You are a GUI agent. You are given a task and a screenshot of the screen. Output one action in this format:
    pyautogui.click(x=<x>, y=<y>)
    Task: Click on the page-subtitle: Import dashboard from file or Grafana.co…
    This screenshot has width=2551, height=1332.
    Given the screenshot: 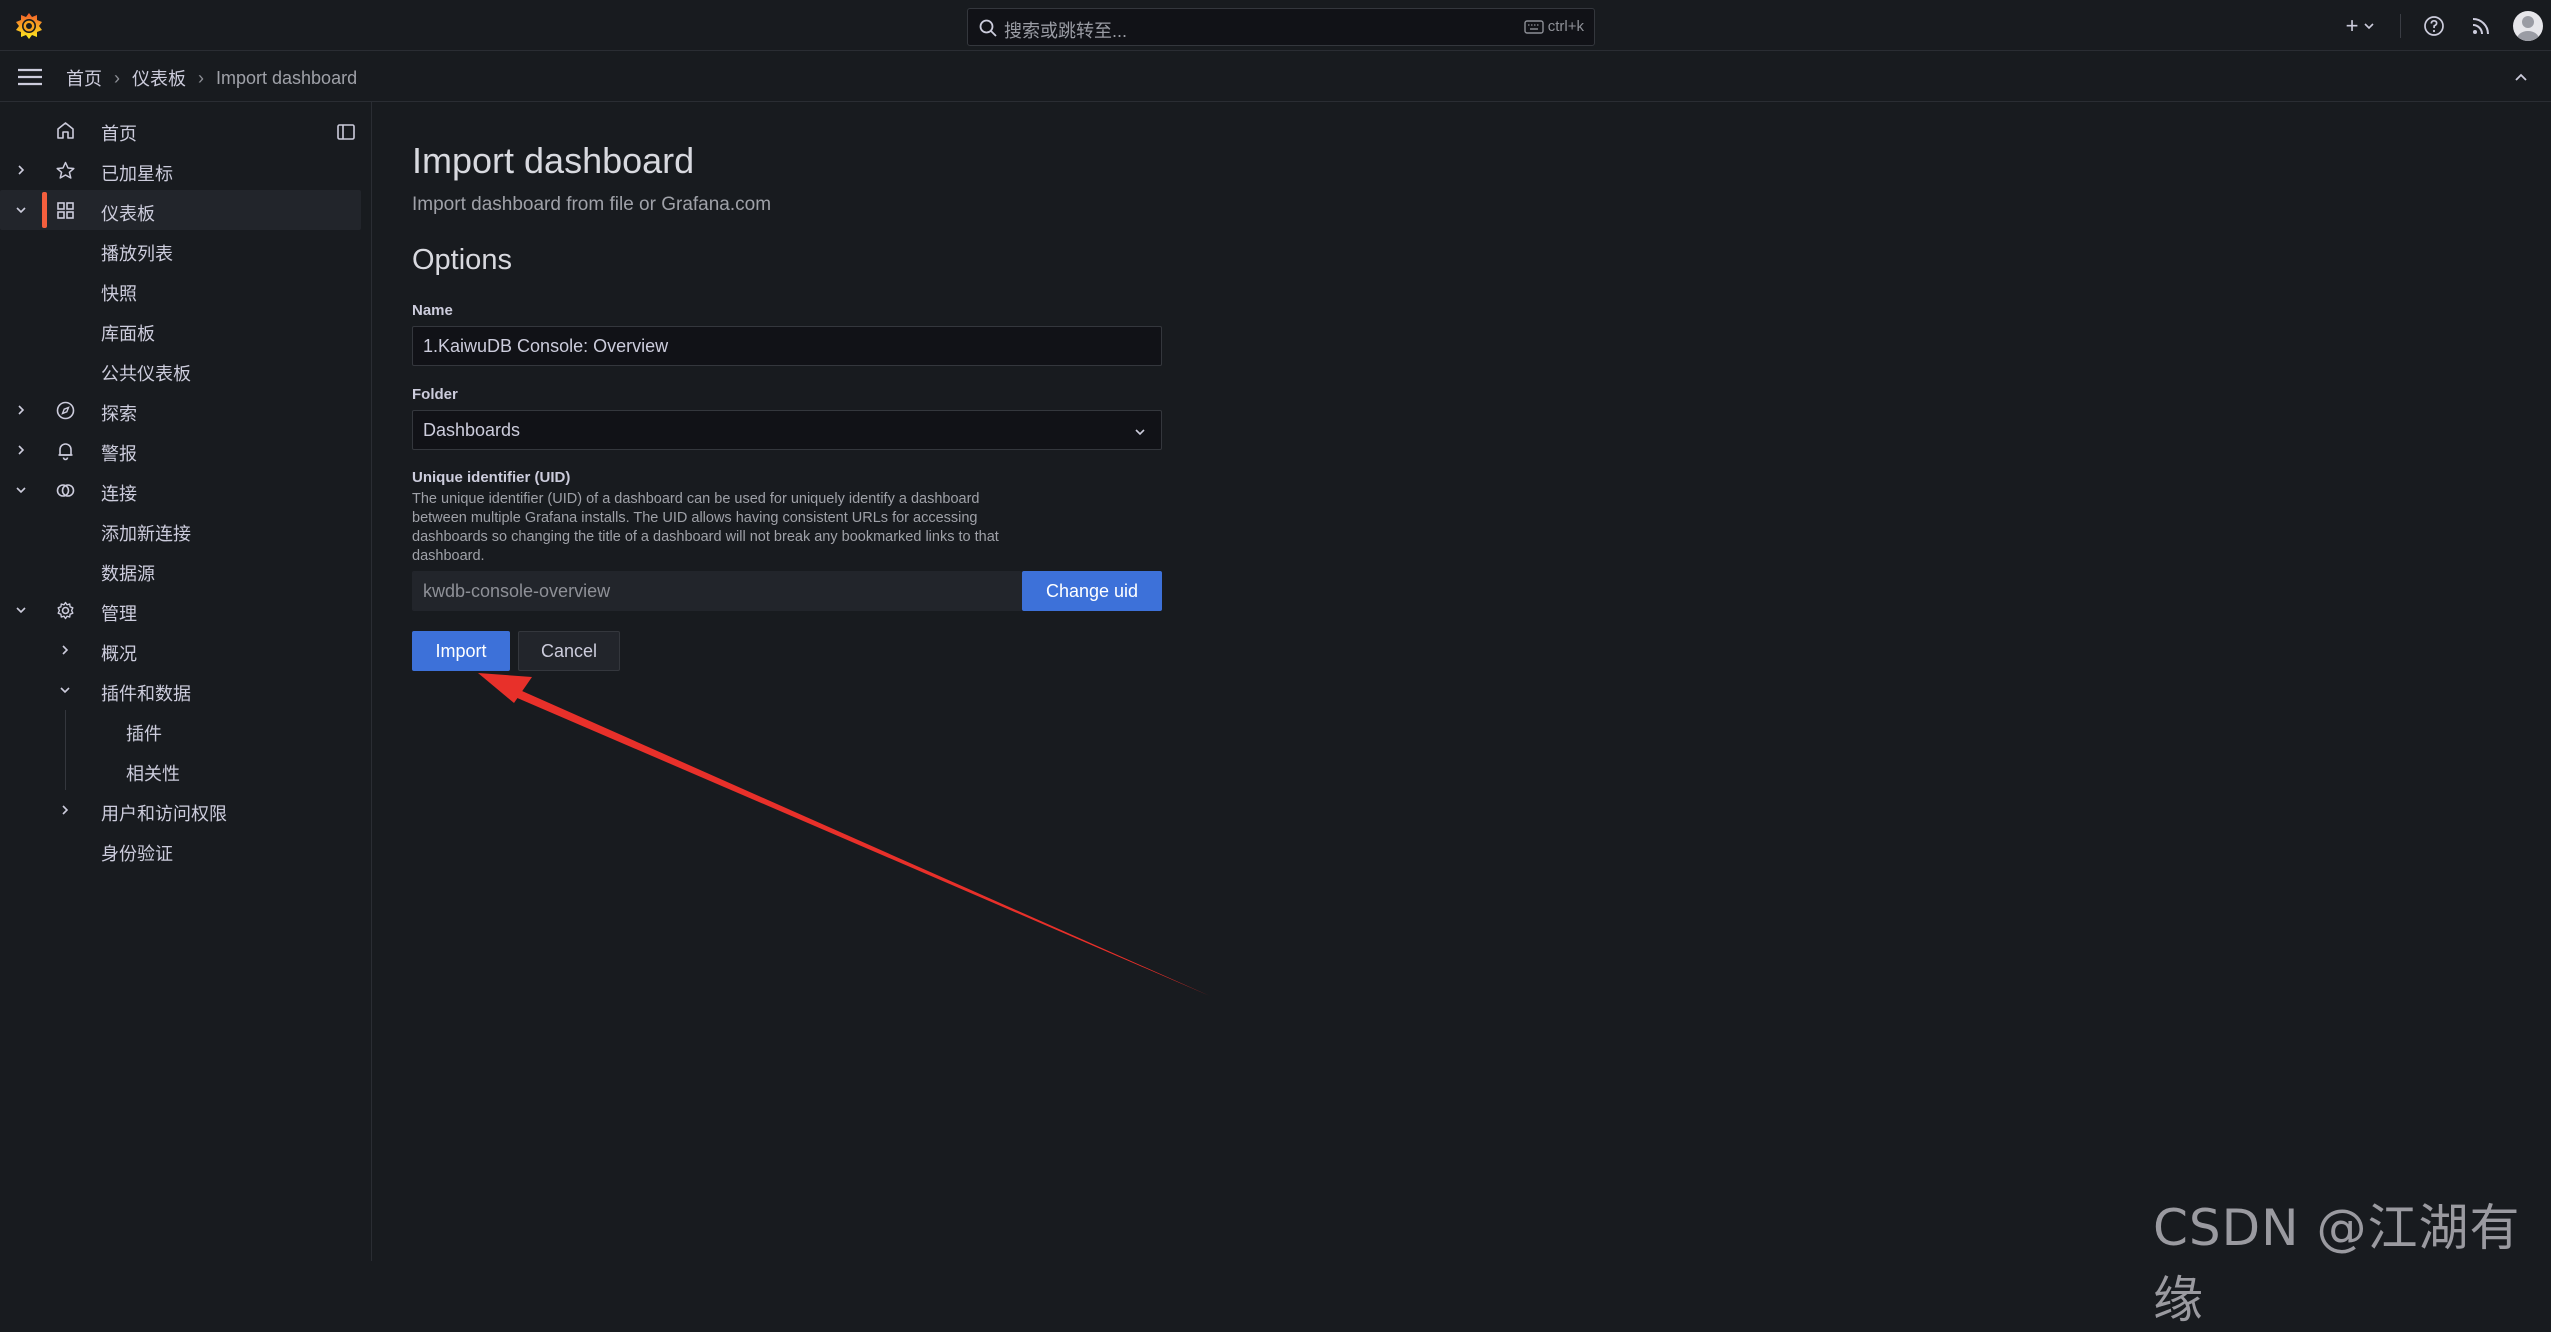 What is the action you would take?
    pyautogui.click(x=592, y=204)
    